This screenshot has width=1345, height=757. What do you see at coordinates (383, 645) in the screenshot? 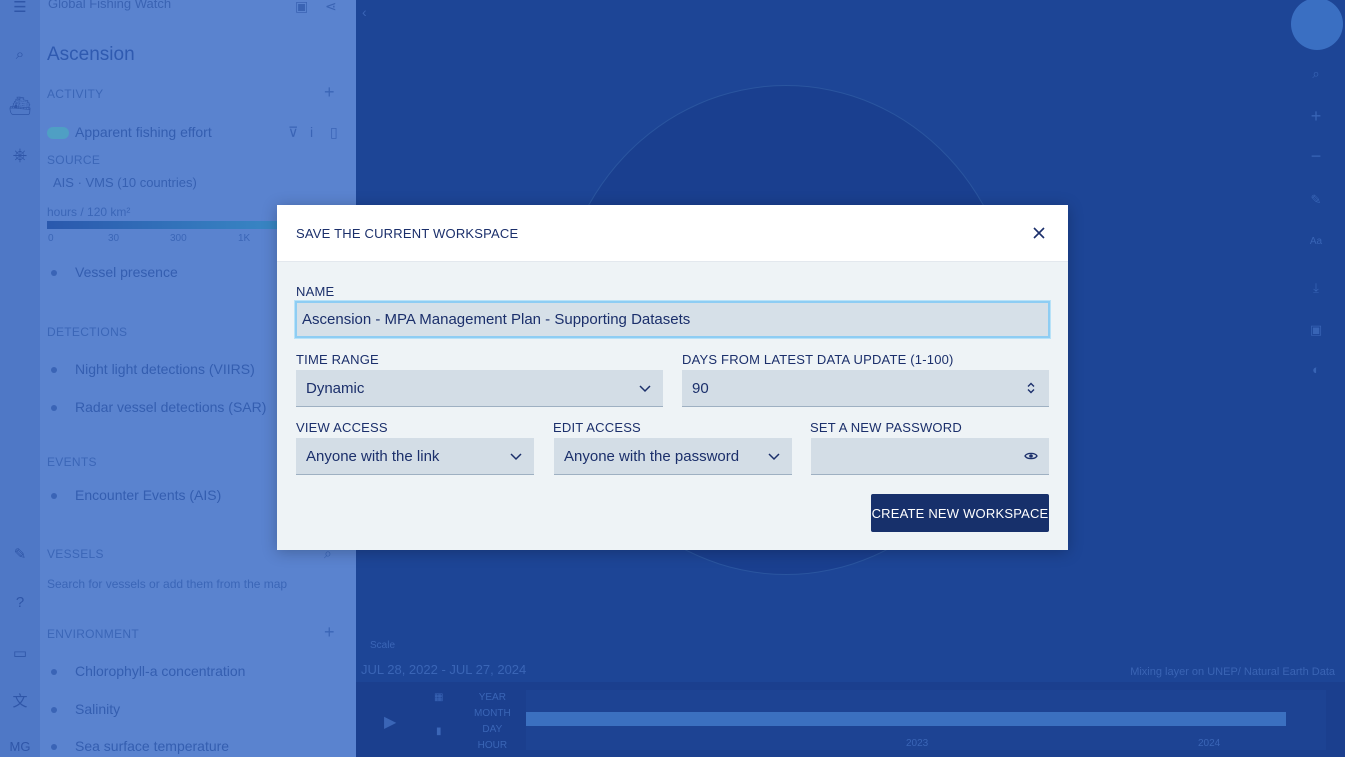
I see `timebar-scale-label: Scale` at bounding box center [383, 645].